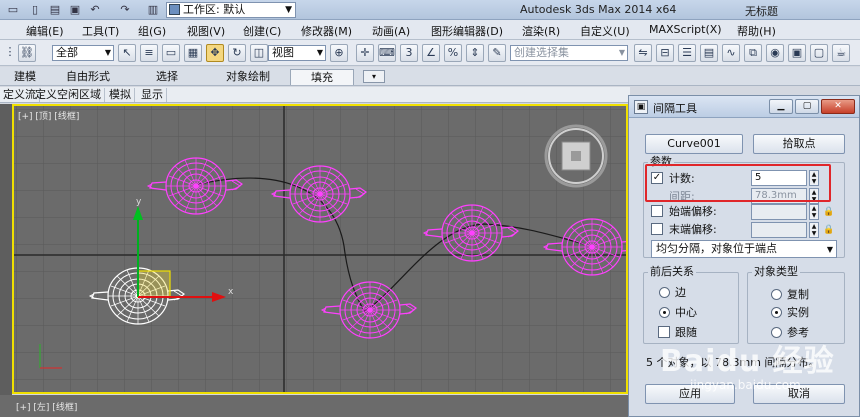 The height and width of the screenshot is (417, 860). Describe the element at coordinates (761, 11) in the screenshot. I see `document-title: 无标题` at that location.